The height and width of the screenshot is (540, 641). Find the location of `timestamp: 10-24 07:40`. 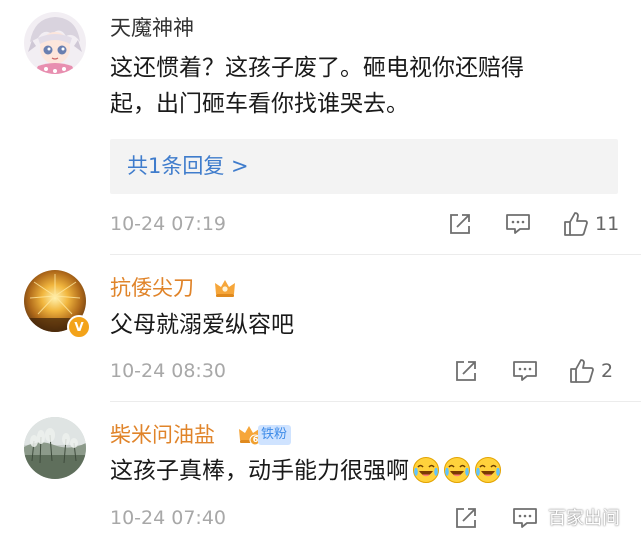

timestamp: 10-24 07:40 is located at coordinates (168, 518).